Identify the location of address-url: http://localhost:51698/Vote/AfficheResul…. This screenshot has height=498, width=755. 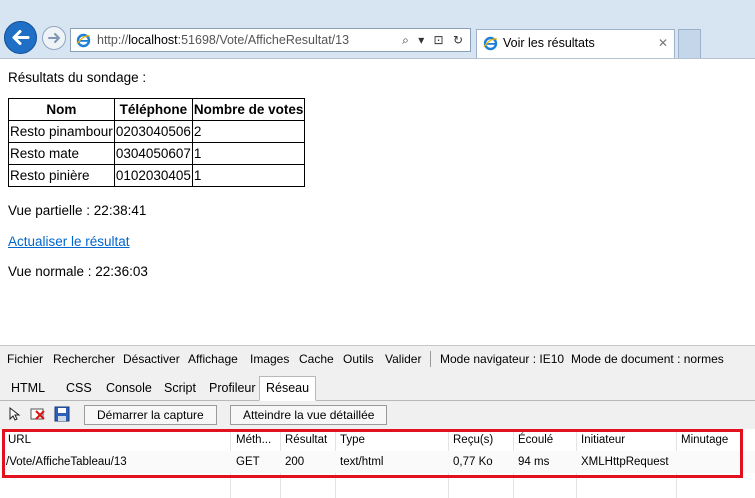
(223, 40).